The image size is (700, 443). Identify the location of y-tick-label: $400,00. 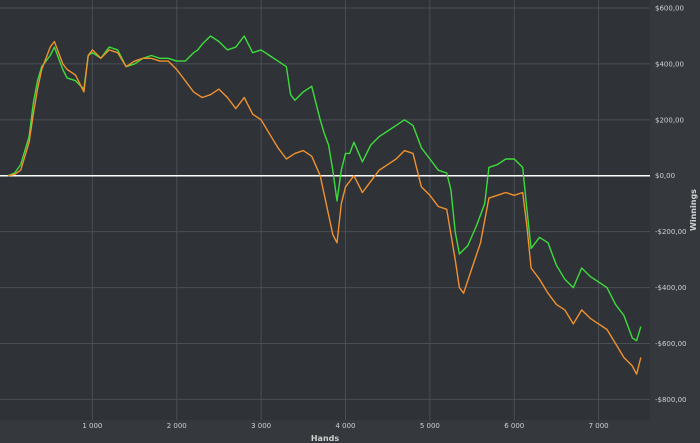
(669, 64).